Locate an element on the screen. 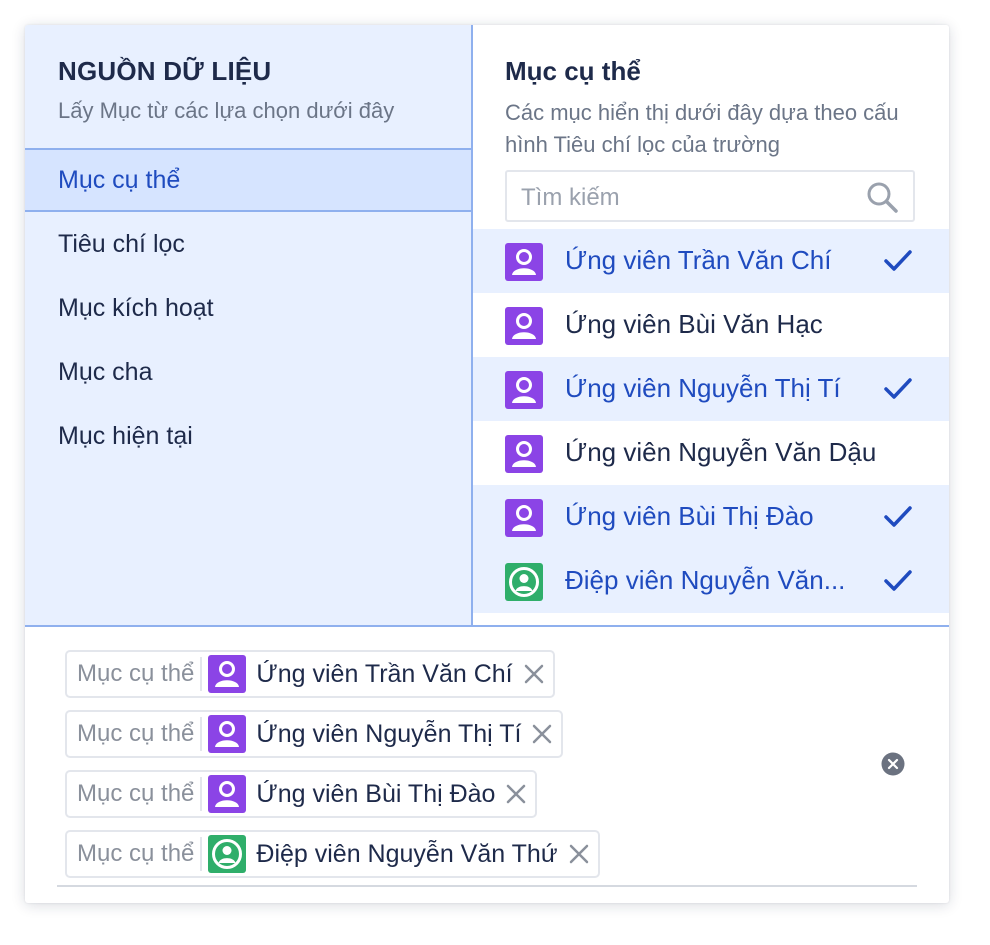  tag-name: Ứng viên Trần Văn Chí is located at coordinates (384, 673).